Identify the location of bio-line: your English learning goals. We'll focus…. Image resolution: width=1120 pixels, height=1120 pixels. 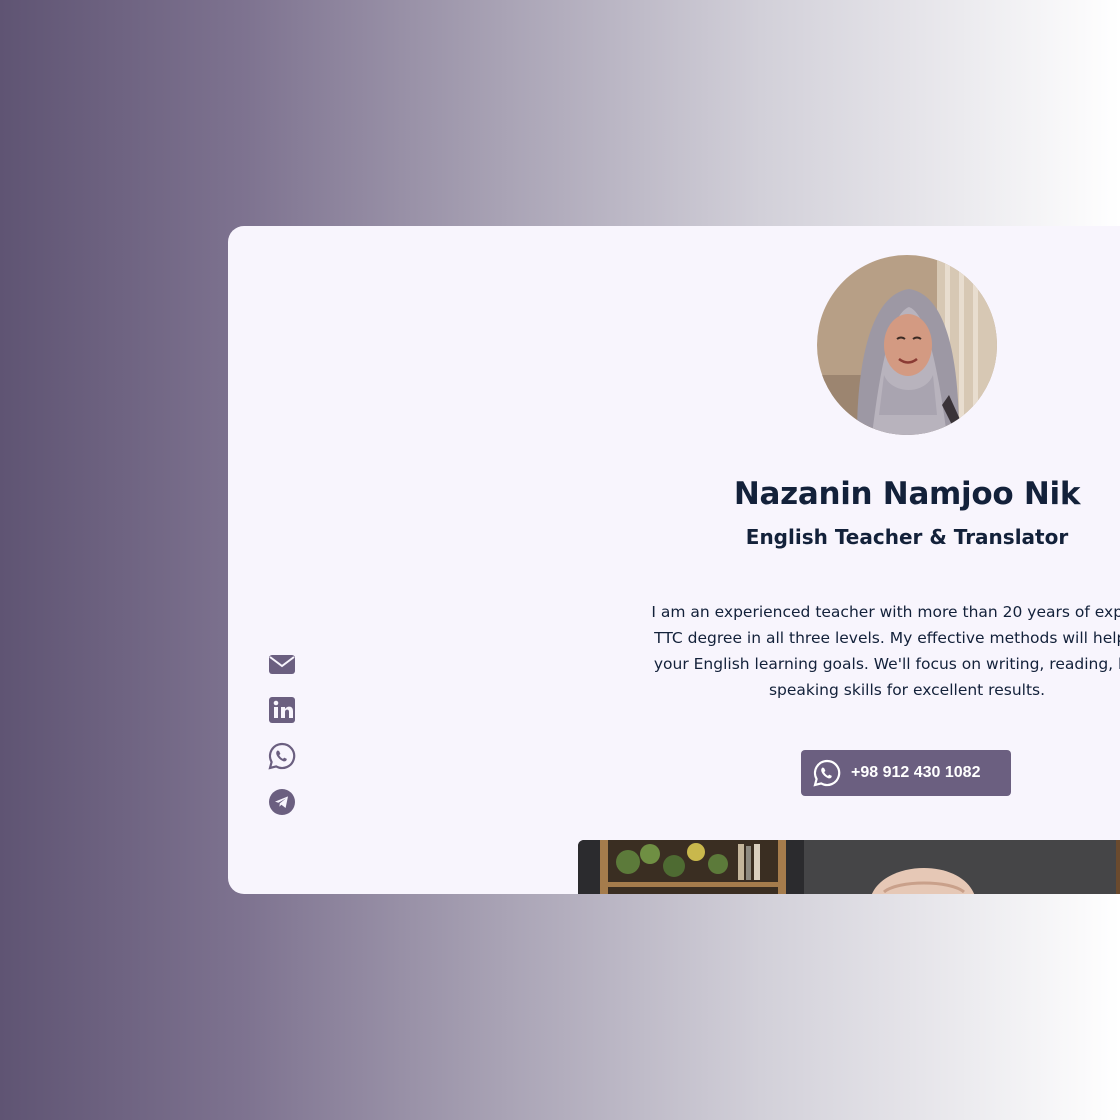
(886, 664).